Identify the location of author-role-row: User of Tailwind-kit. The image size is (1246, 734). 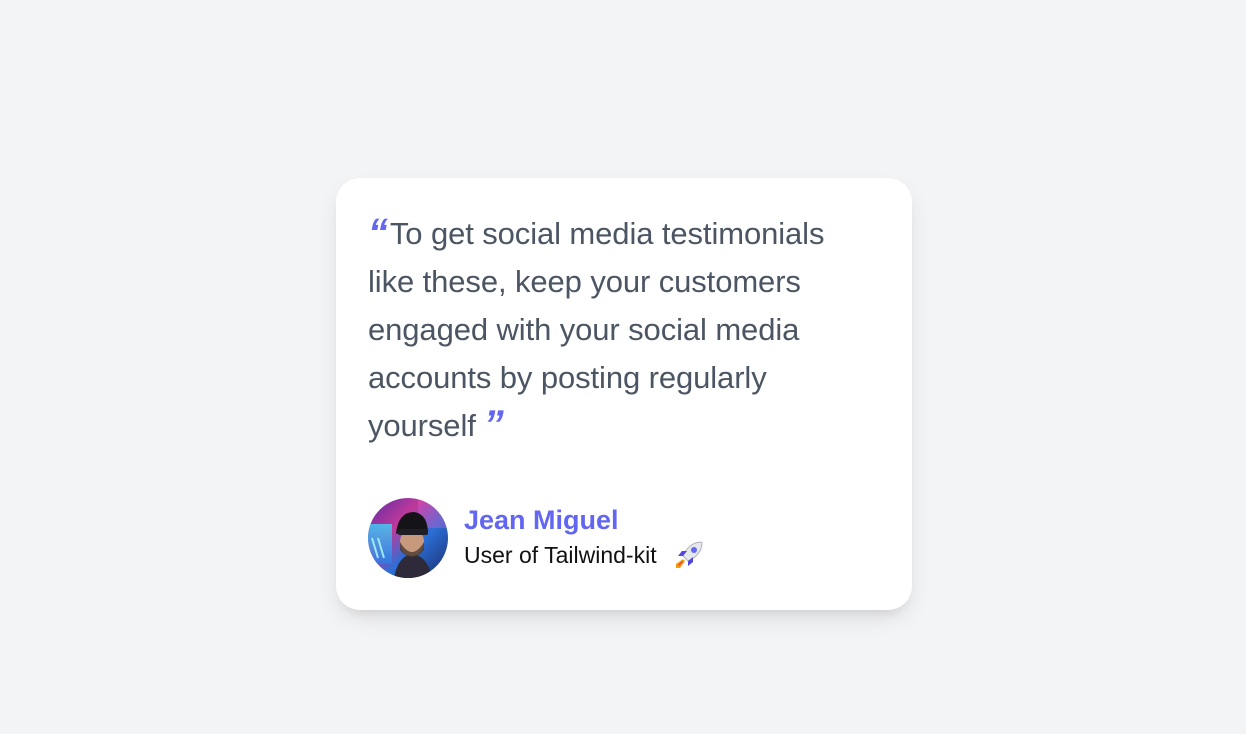
(585, 555).